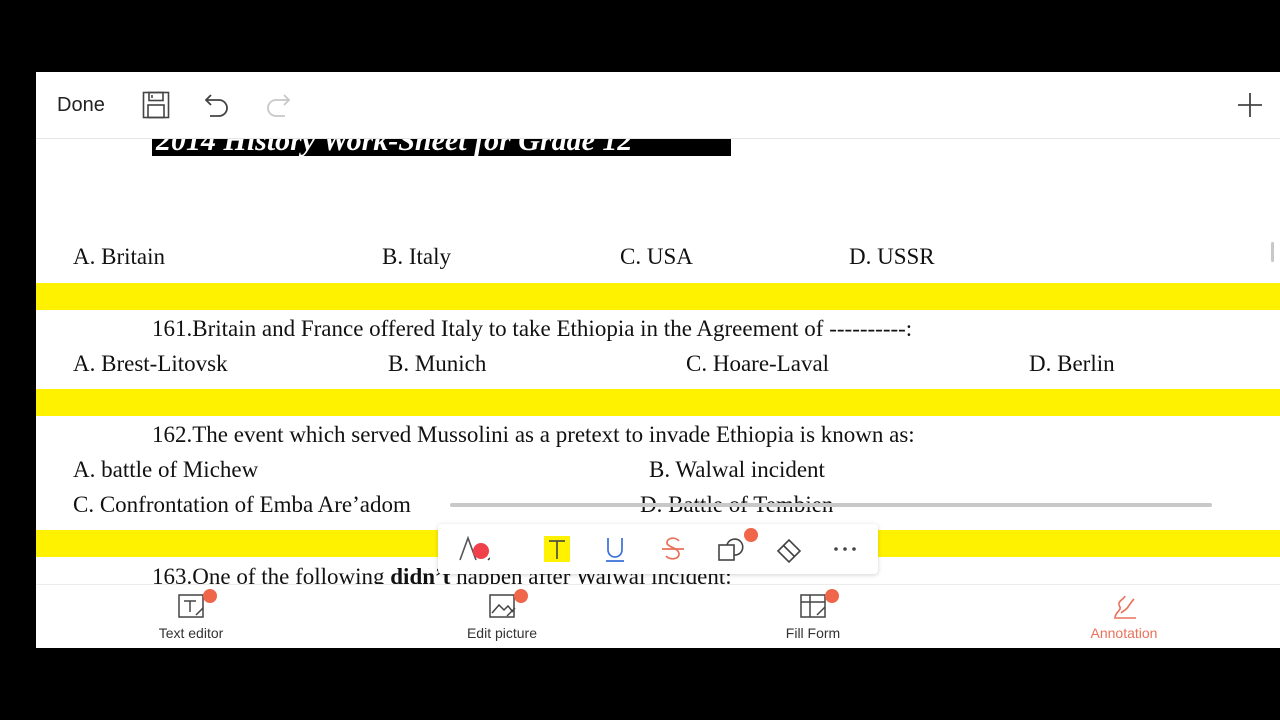 The height and width of the screenshot is (720, 1280). Describe the element at coordinates (150, 363) in the screenshot. I see `q161-option-a: A. Brest-Litovsk` at that location.